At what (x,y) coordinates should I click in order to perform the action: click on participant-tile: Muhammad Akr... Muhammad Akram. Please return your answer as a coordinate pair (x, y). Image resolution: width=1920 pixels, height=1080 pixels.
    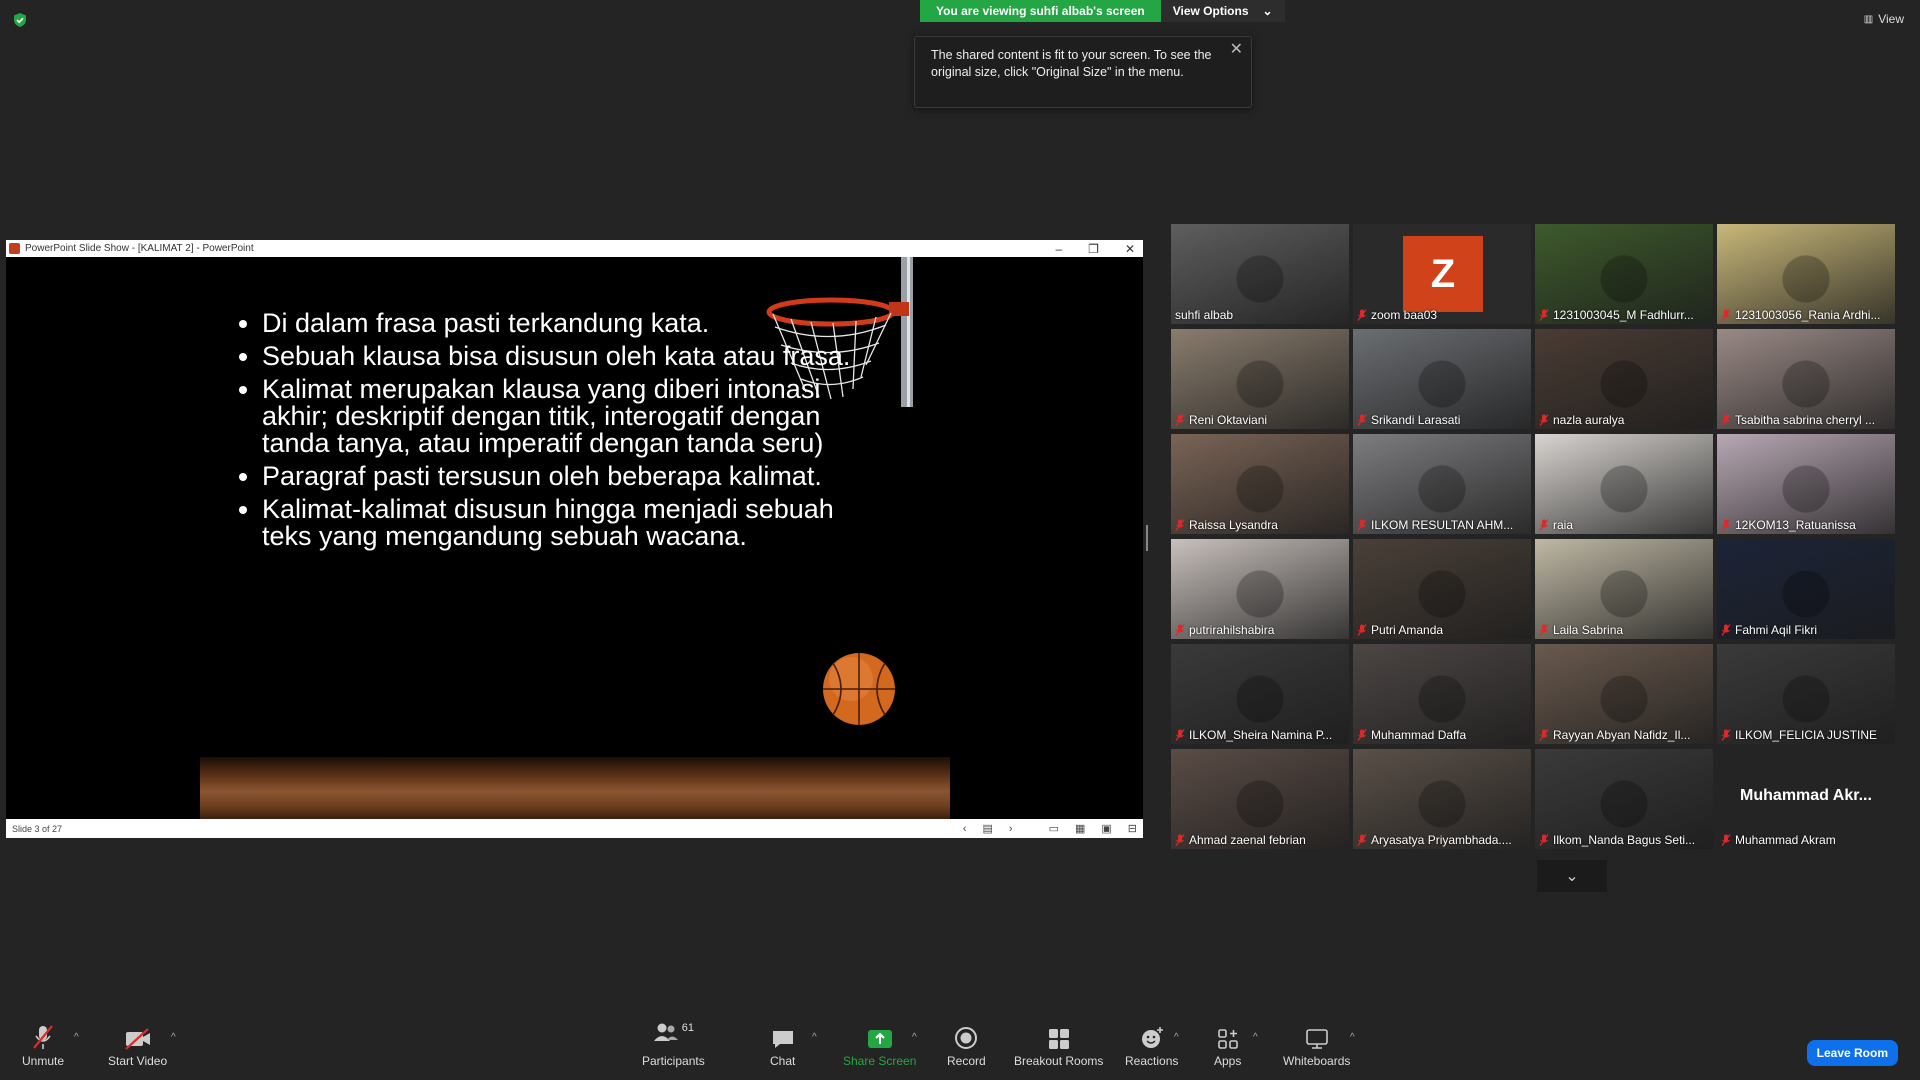
    Looking at the image, I should click on (1806, 799).